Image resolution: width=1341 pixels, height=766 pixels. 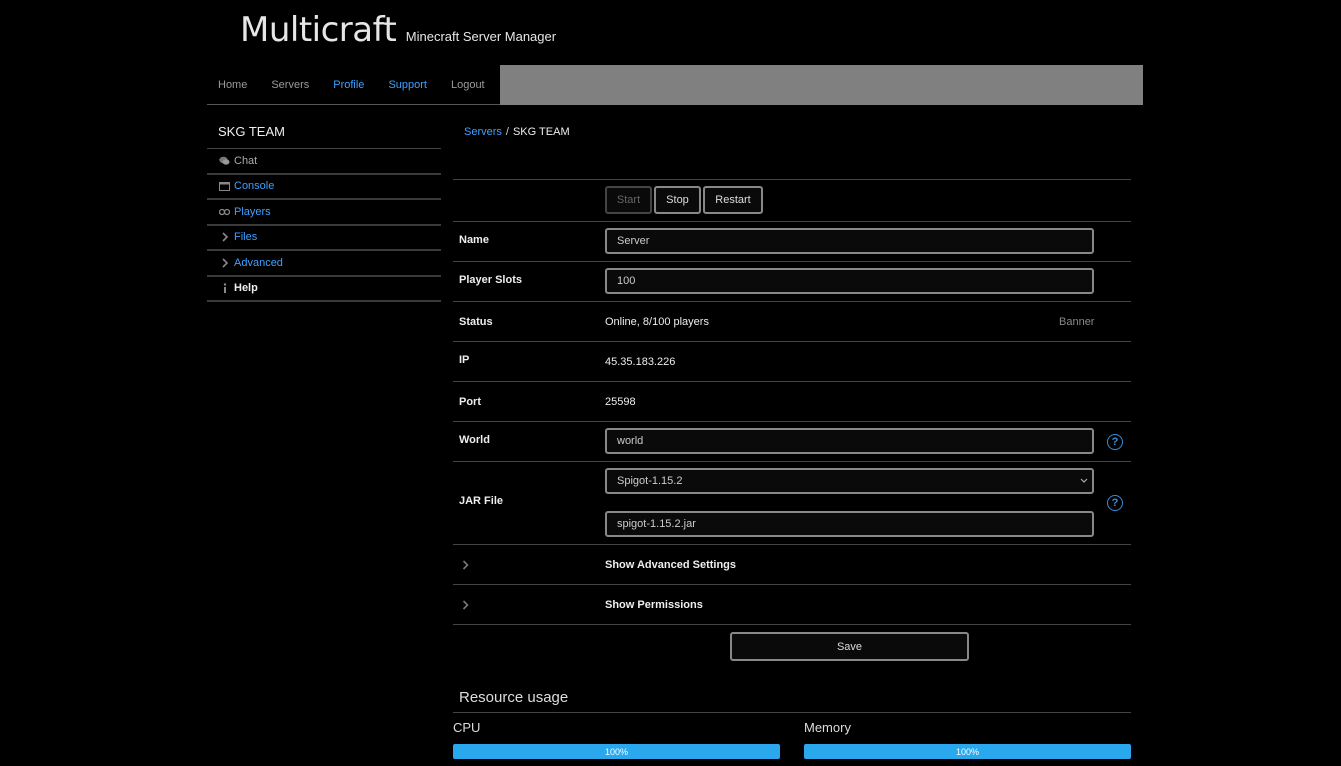 I want to click on jar-file-input: spigot-1.15.2.jar, so click(x=849, y=524).